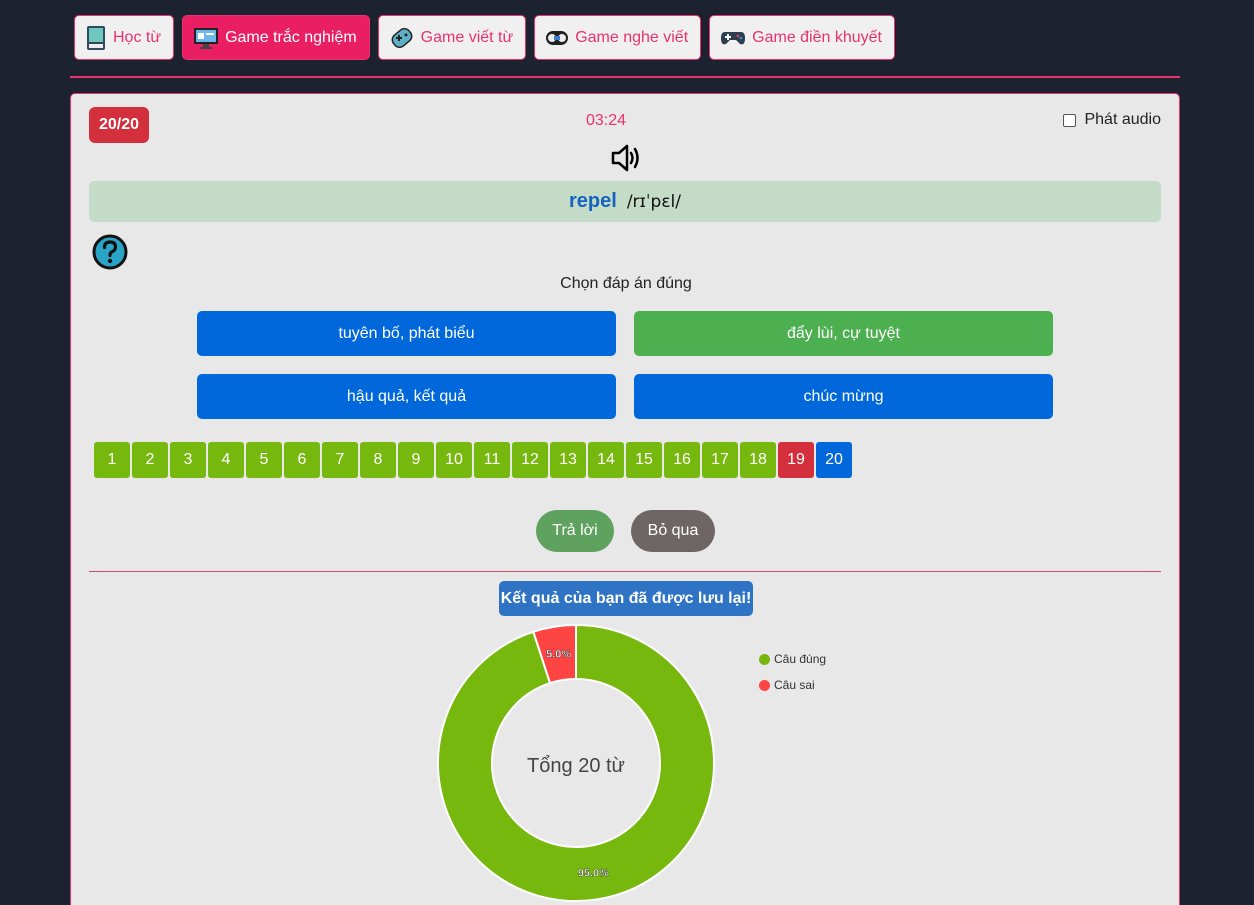  I want to click on question-number-button: 5, so click(264, 460).